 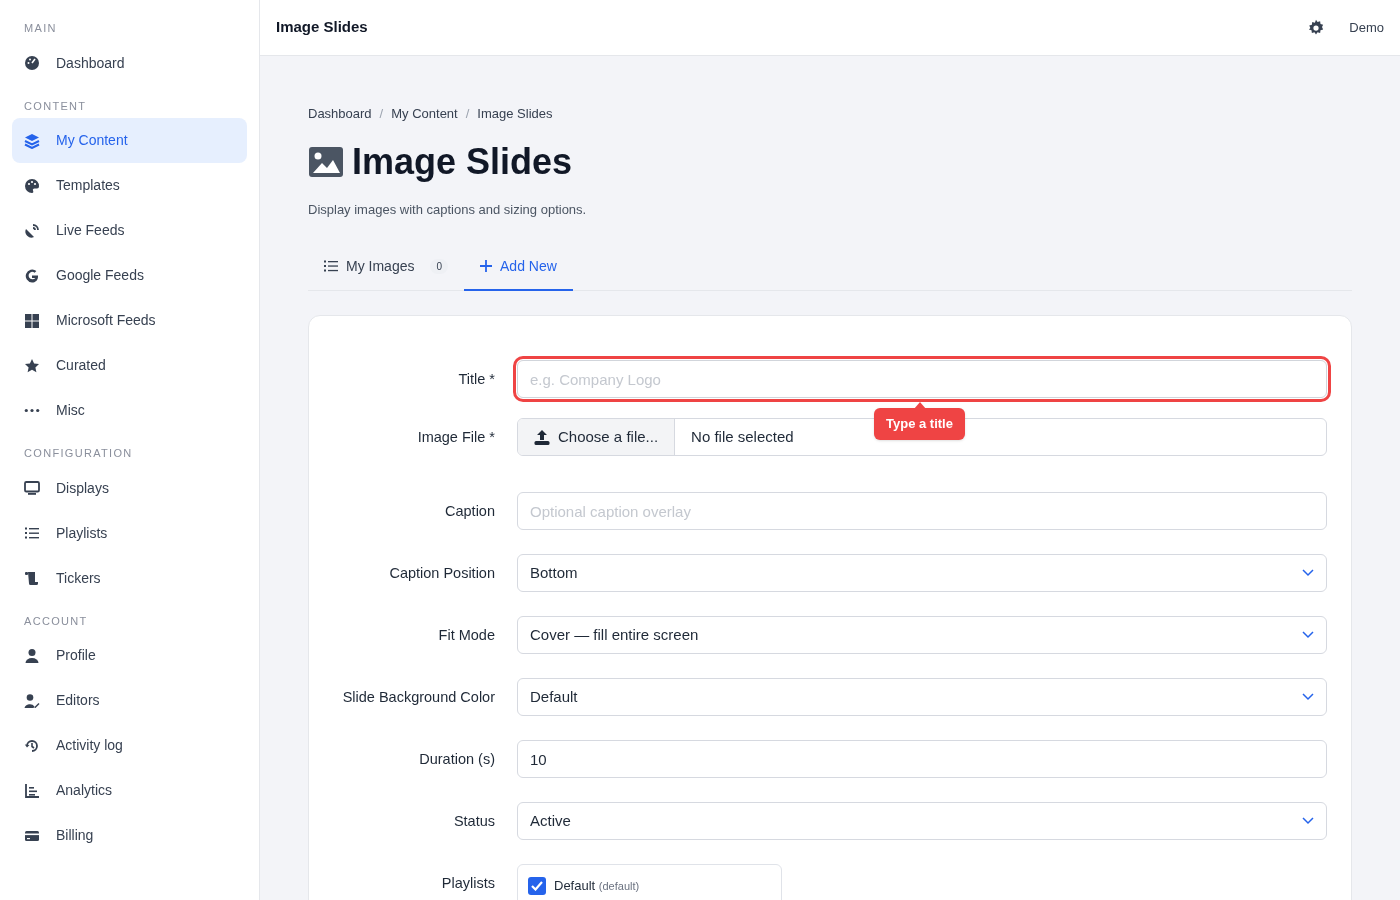 What do you see at coordinates (1366, 27) in the screenshot?
I see `user-menu: Demo` at bounding box center [1366, 27].